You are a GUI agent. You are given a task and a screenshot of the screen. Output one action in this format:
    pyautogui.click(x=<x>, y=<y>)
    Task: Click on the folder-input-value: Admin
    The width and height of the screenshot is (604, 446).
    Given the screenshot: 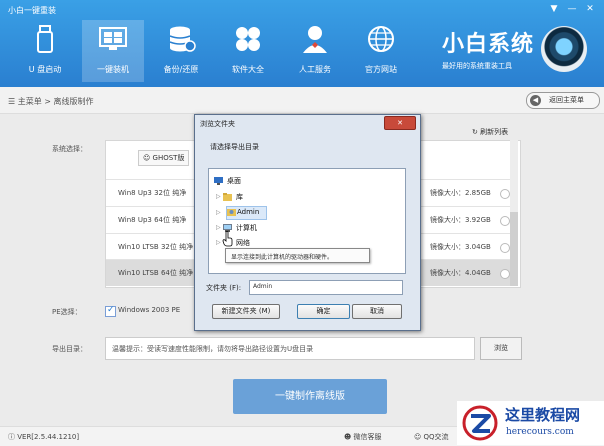 What is the action you would take?
    pyautogui.click(x=263, y=286)
    